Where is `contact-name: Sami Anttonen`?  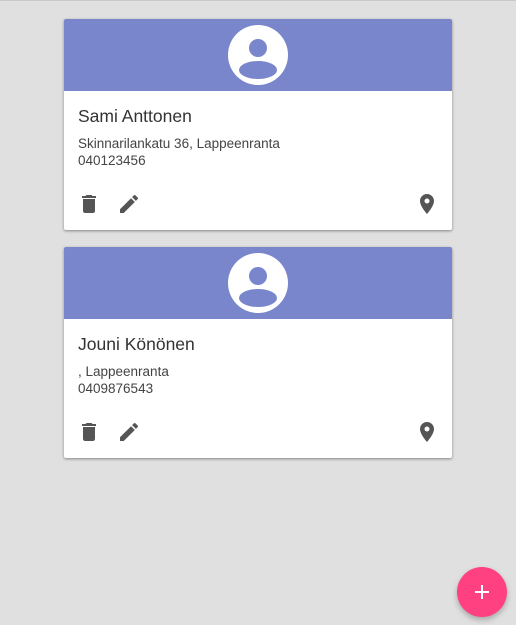 contact-name: Sami Anttonen is located at coordinates (135, 116).